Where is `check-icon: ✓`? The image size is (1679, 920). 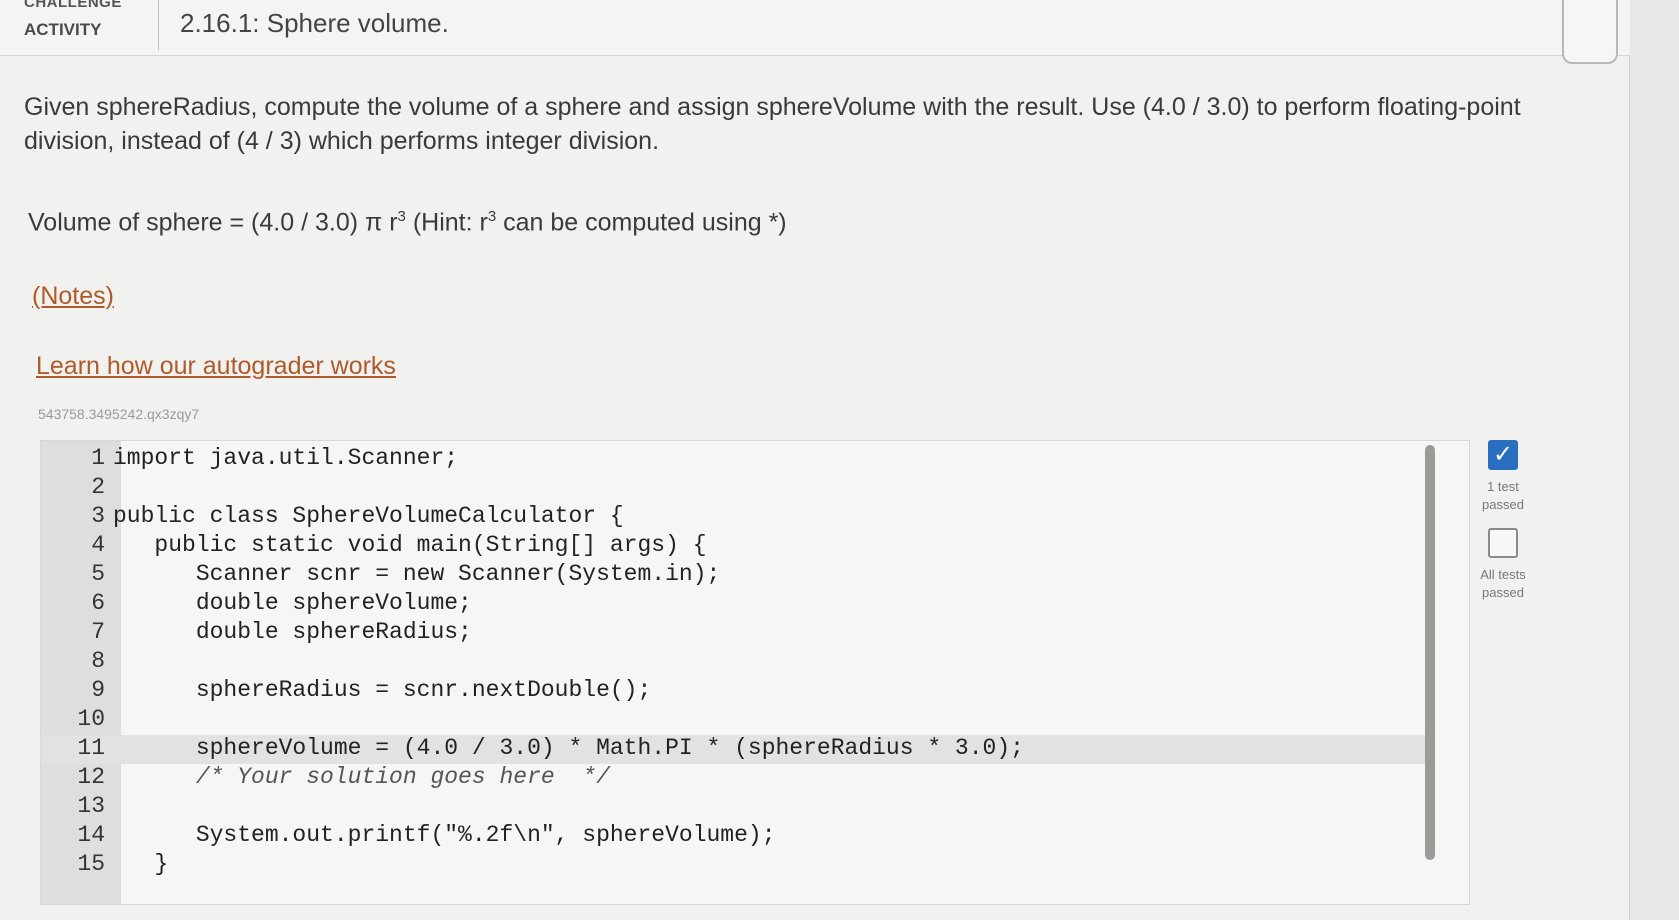 check-icon: ✓ is located at coordinates (1503, 455).